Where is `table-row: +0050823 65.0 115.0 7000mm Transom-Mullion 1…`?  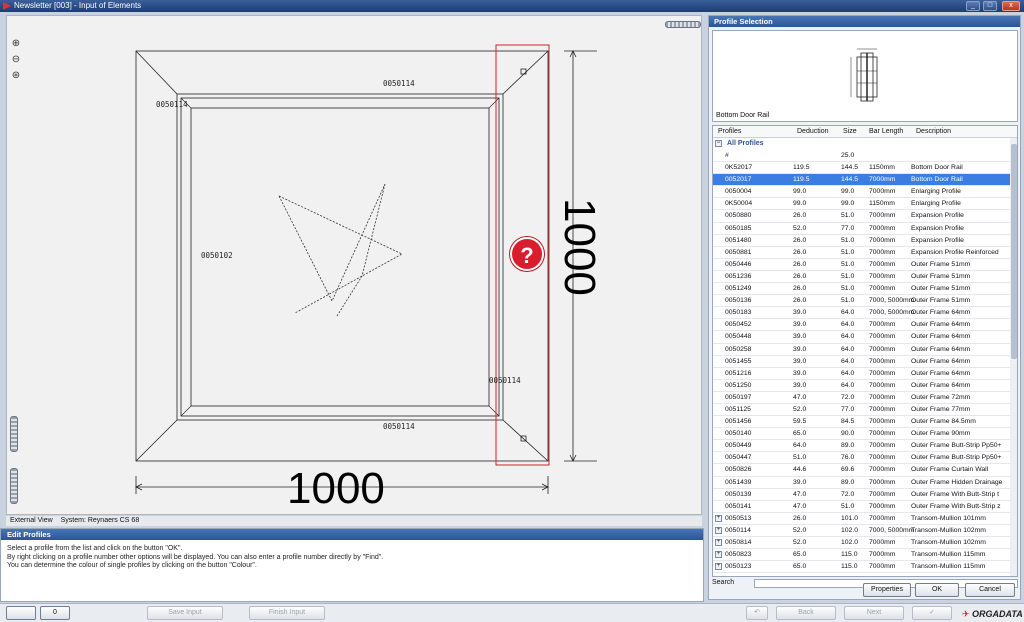 table-row: +0050823 65.0 115.0 7000mm Transom-Mullion 1… is located at coordinates (865, 555).